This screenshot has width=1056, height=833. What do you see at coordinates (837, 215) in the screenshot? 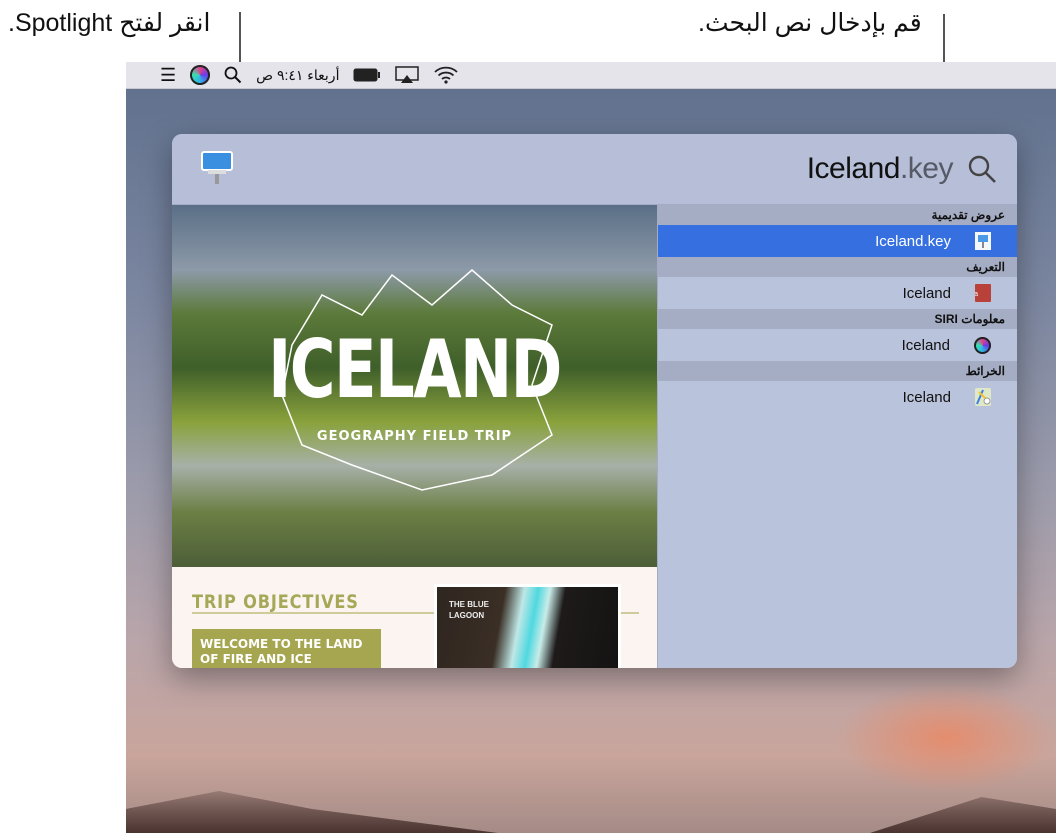
I see `section-header: عروض تقديمية` at bounding box center [837, 215].